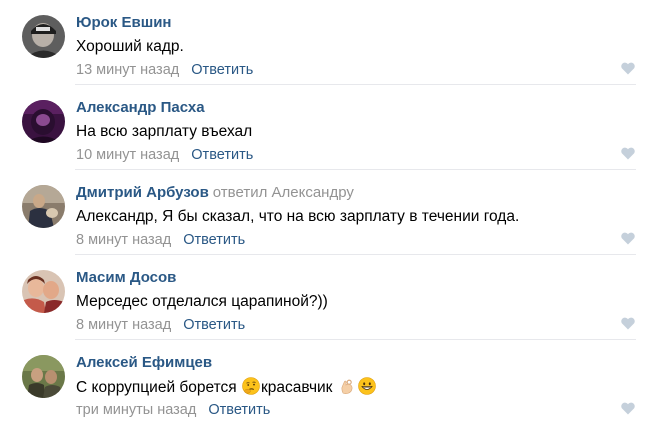  I want to click on ok-hand-emoji, so click(347, 386).